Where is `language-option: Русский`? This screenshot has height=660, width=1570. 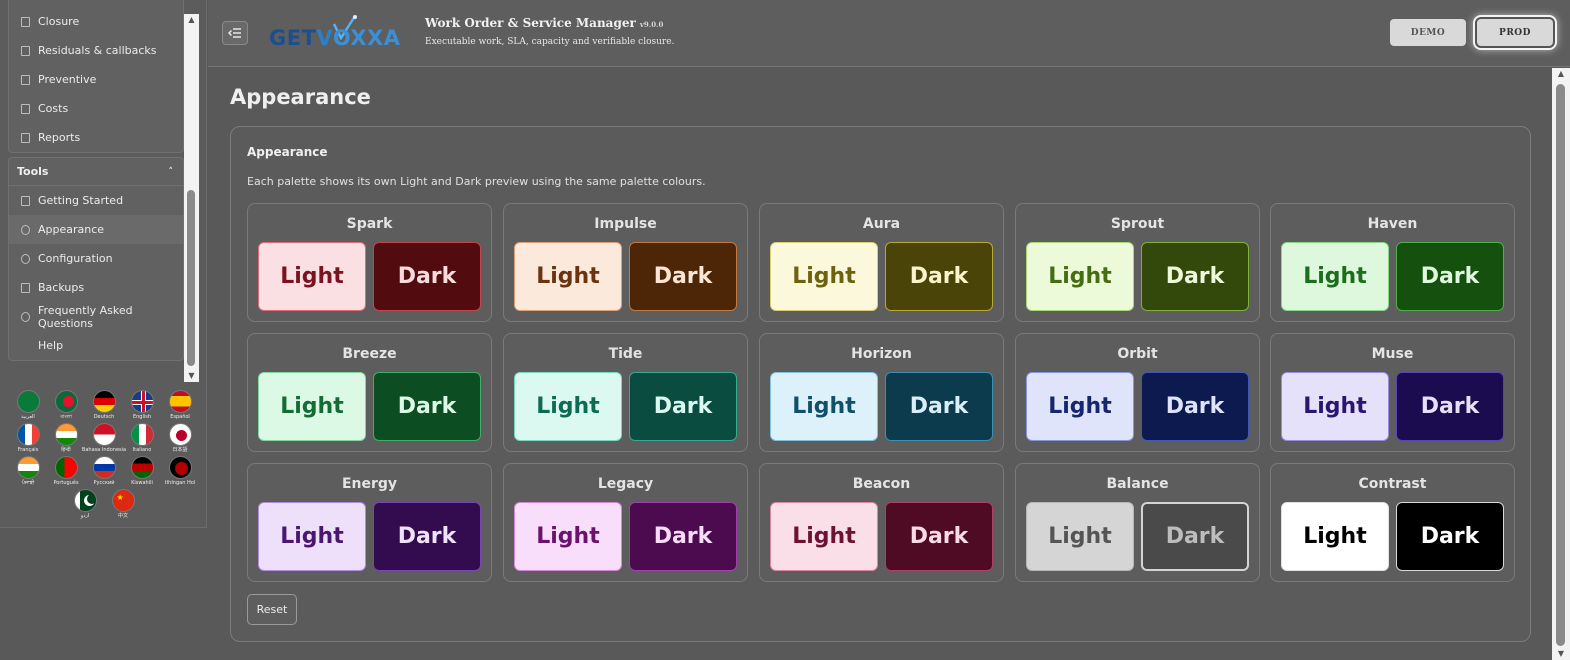 language-option: Русский is located at coordinates (104, 472).